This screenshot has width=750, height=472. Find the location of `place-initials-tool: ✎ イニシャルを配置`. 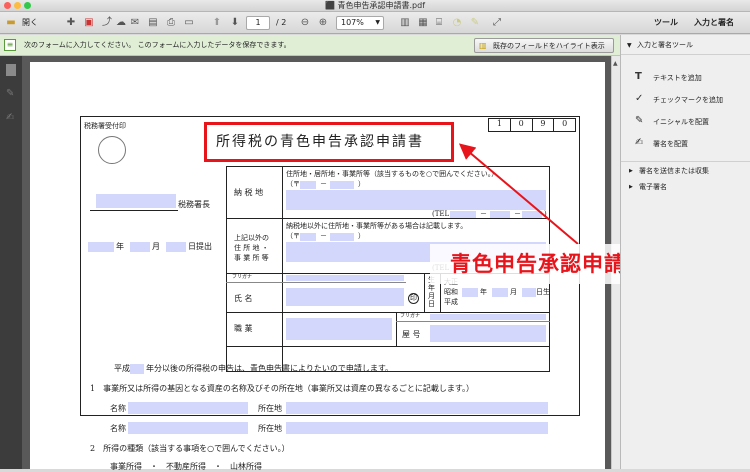

place-initials-tool: ✎ イニシャルを配置 is located at coordinates (688, 122).